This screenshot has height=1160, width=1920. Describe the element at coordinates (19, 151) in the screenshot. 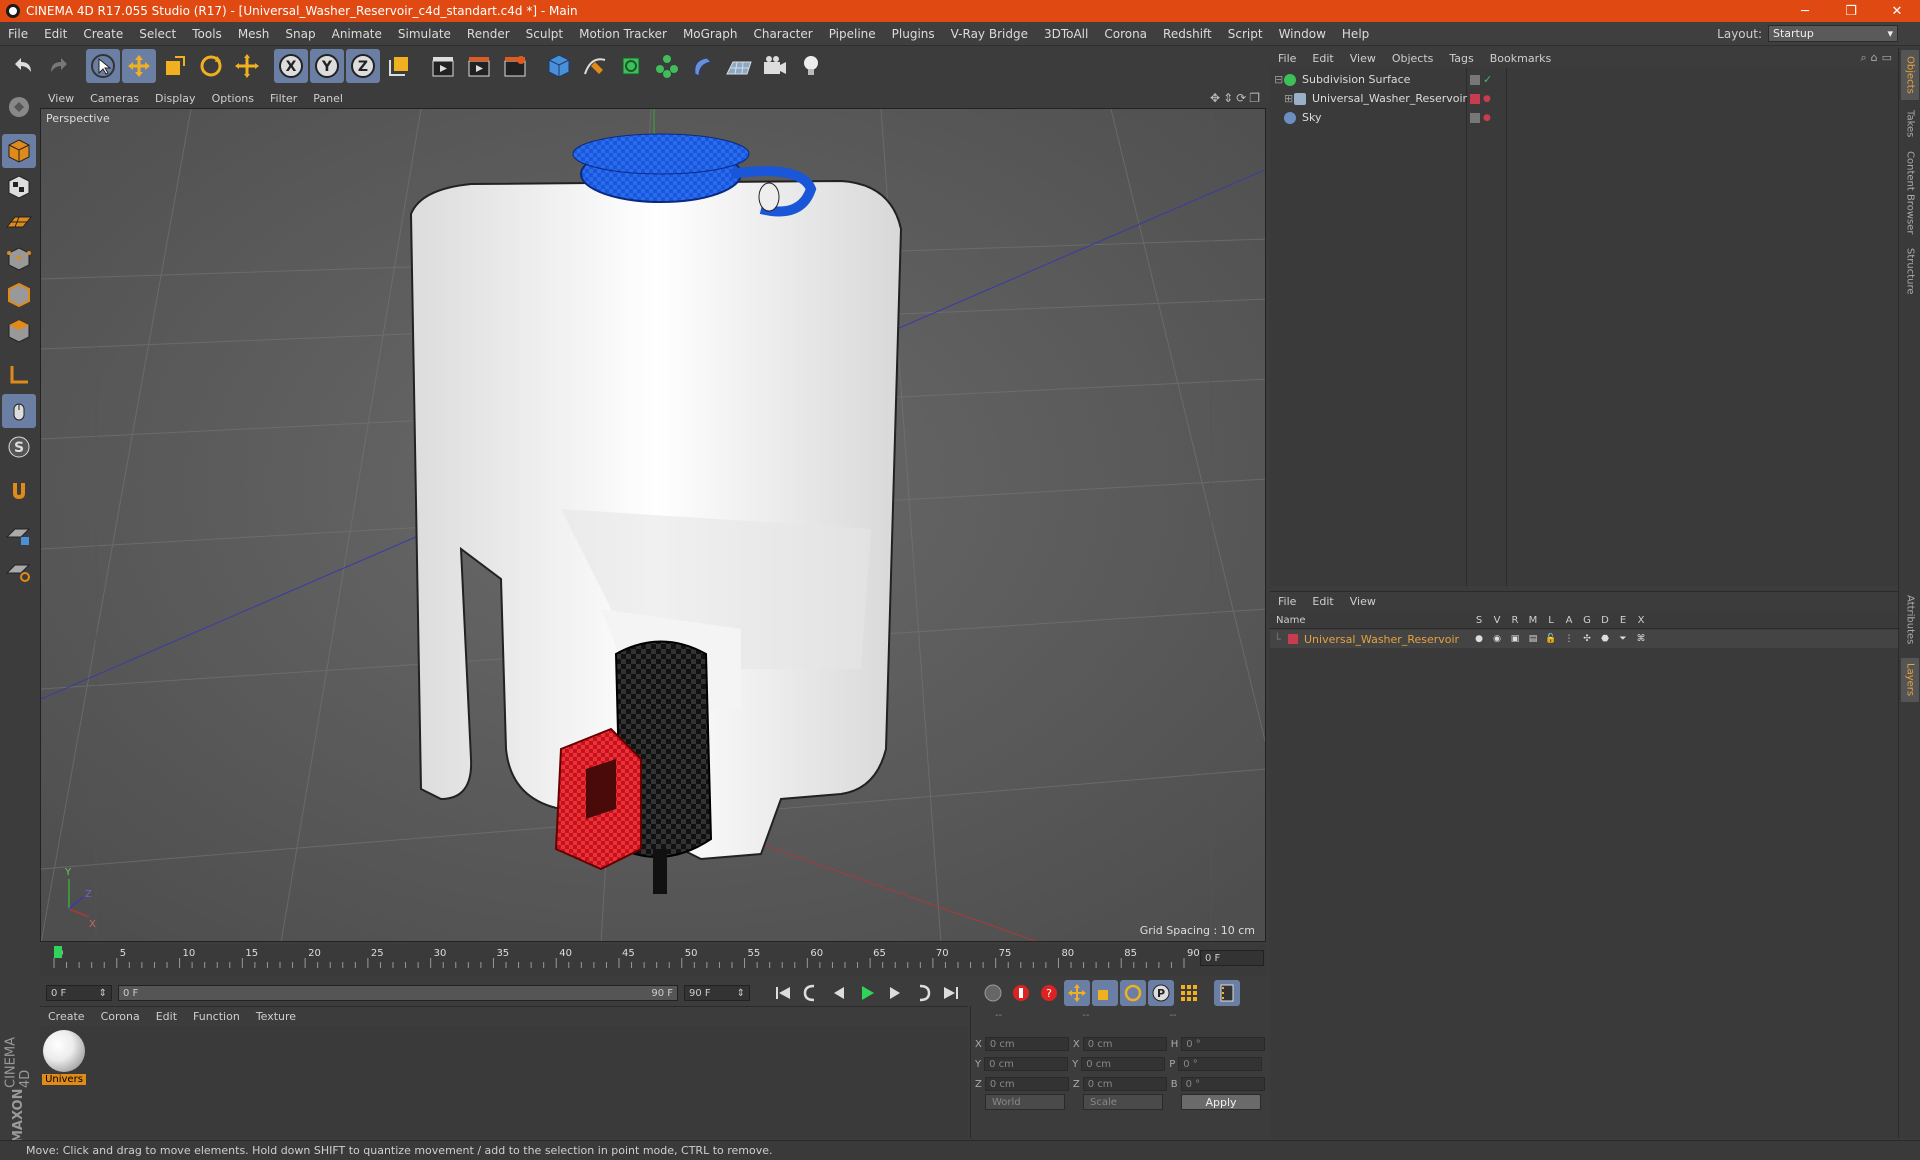

I see `model-mode-button` at that location.